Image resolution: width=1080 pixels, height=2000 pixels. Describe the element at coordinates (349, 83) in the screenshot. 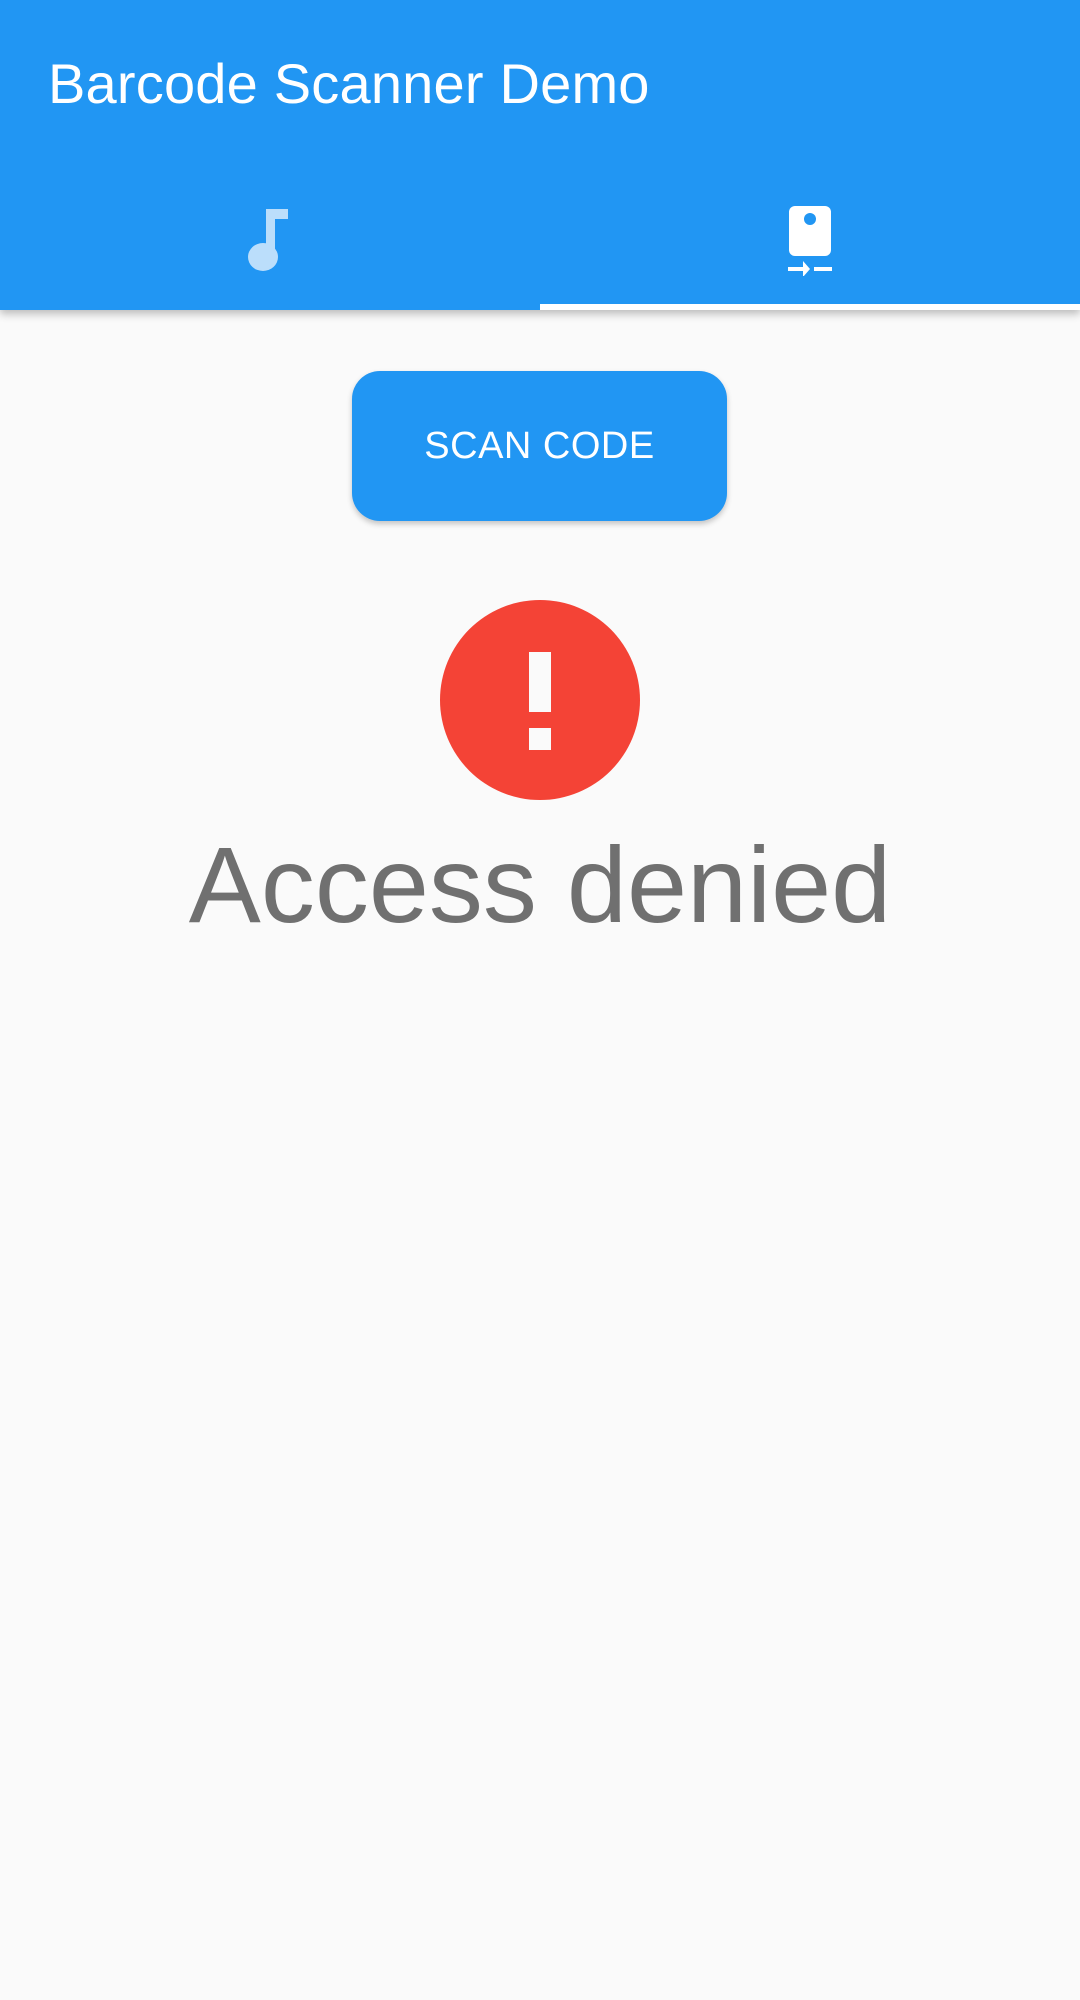

I see `app-title: Barcode Scanner Demo` at that location.